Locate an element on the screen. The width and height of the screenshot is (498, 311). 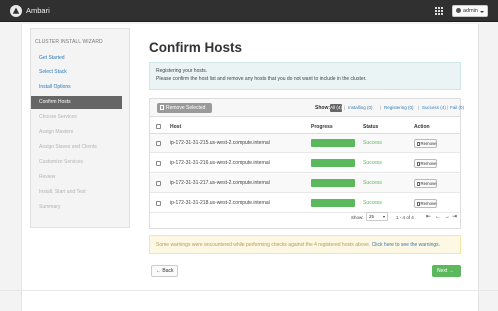
next-button: Next → is located at coordinates (446, 271).